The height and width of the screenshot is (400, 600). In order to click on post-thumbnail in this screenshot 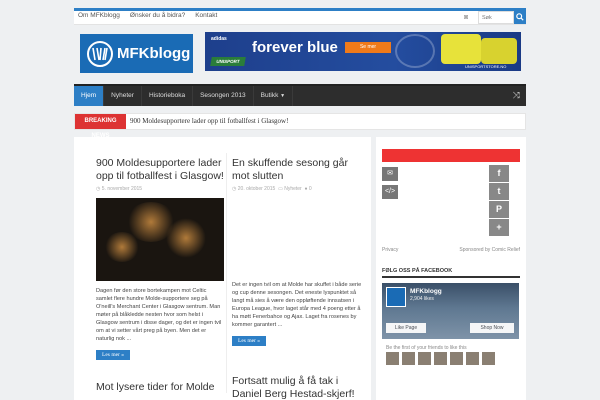, I will do `click(160, 239)`.